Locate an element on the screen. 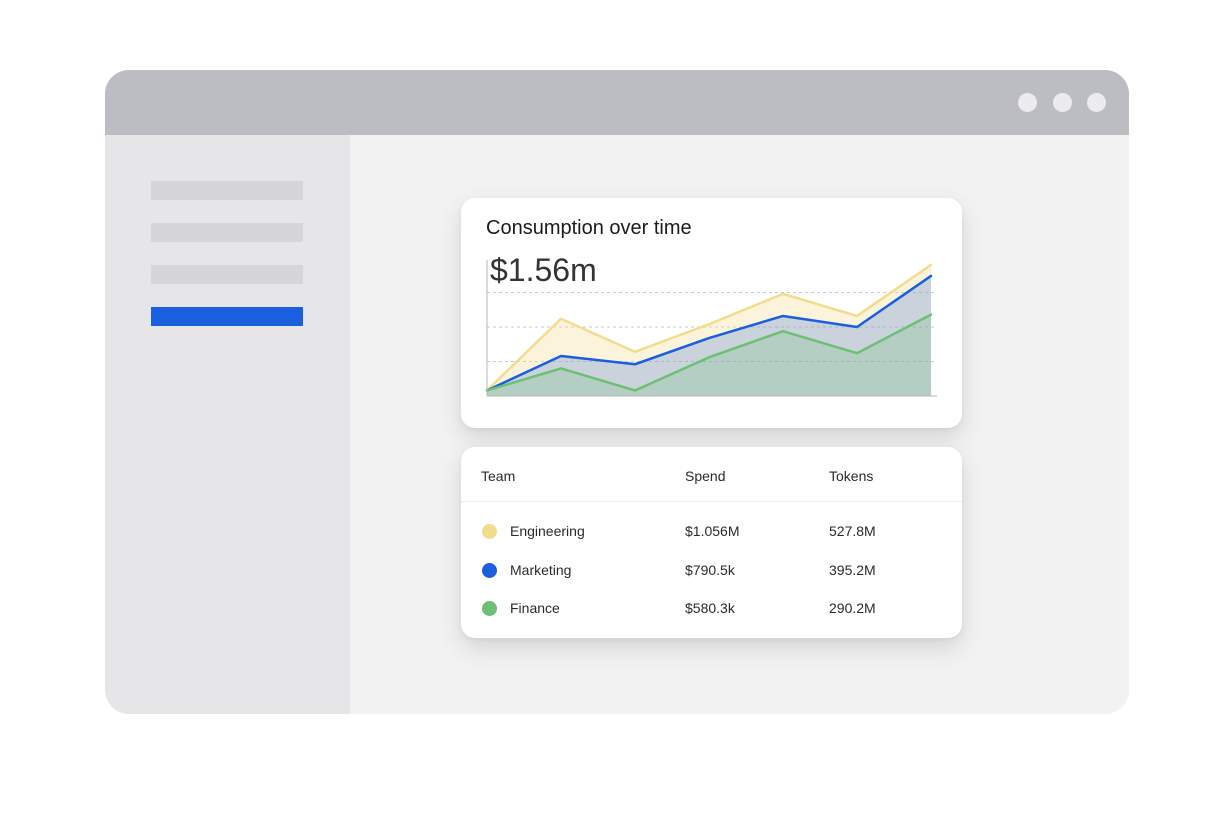  team-spend: $790.5k is located at coordinates (710, 570).